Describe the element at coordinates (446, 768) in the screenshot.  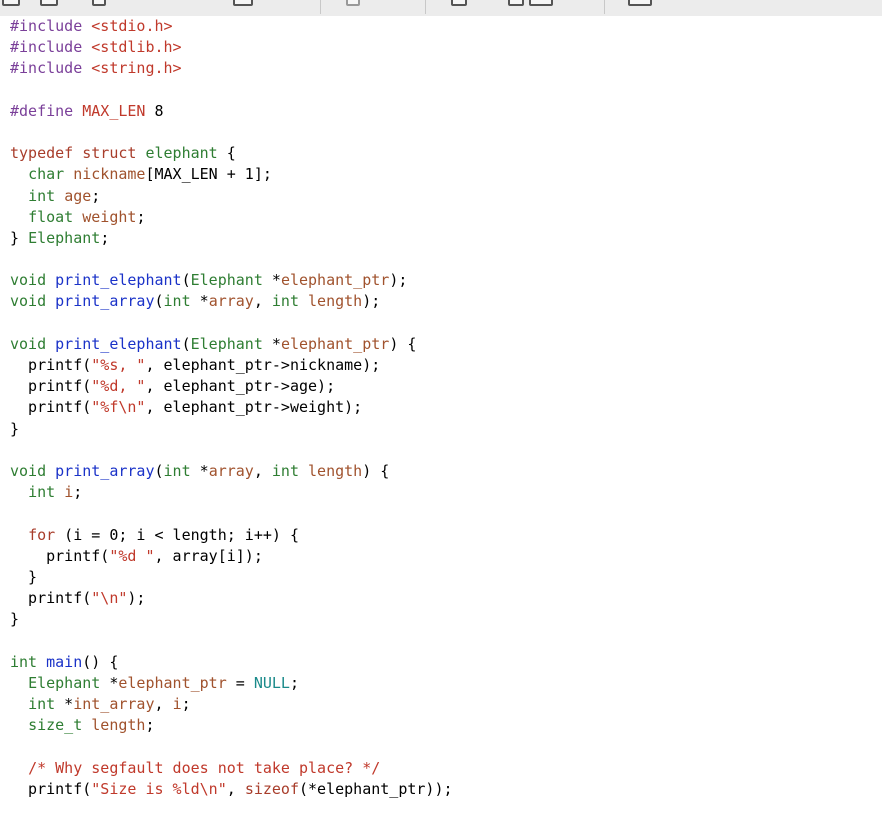
I see `code-line: /* Why segfault does not take place? */` at that location.